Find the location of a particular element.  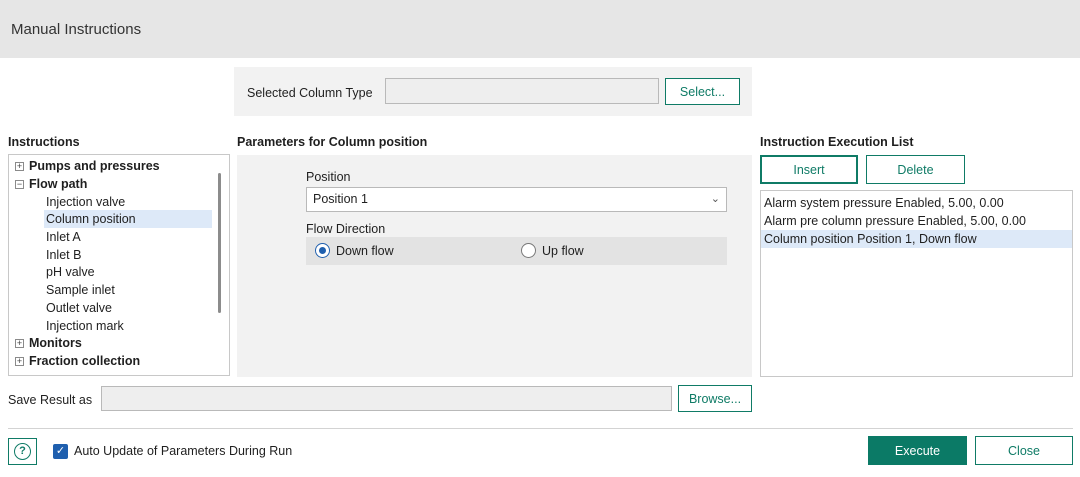

radio-selected-icon is located at coordinates (322, 250).